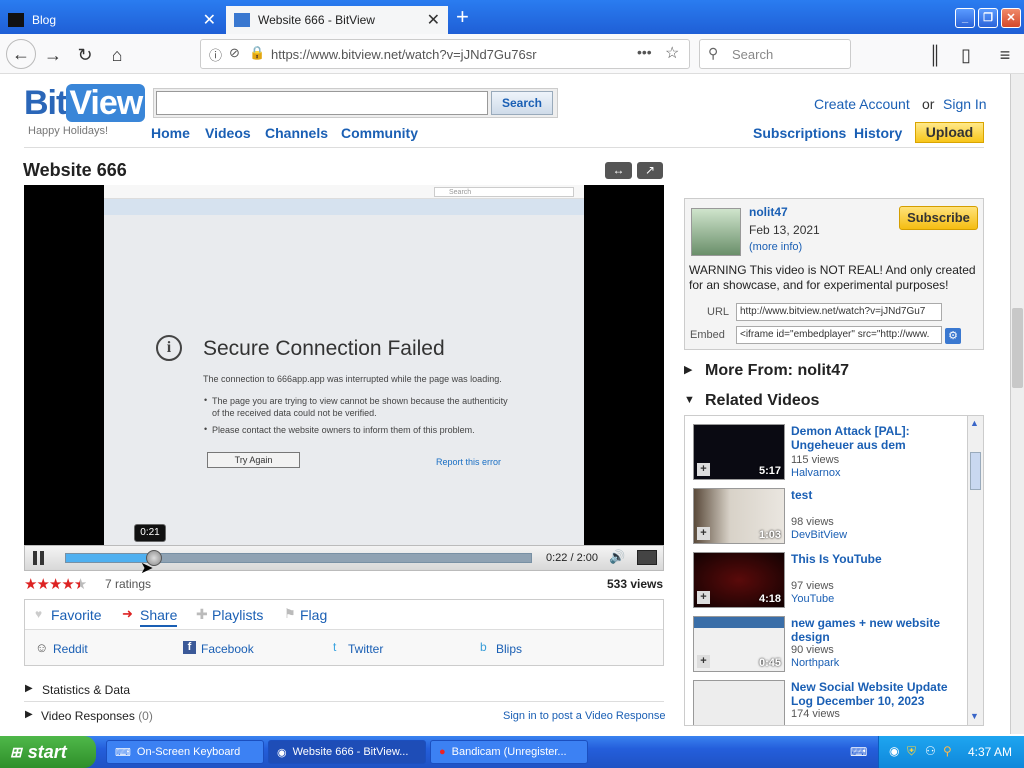 The height and width of the screenshot is (768, 1024). Describe the element at coordinates (815, 663) in the screenshot. I see `related-user: Northpark` at that location.